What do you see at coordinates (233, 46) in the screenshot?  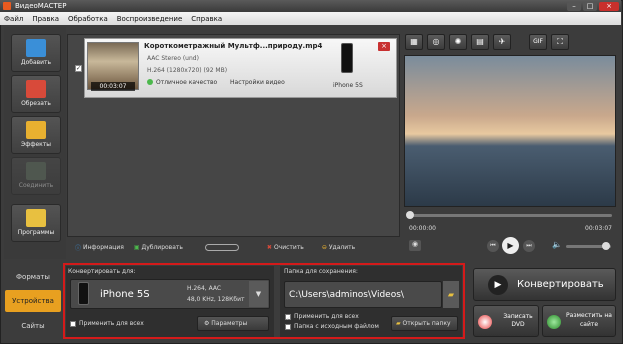 I see `file-name: Короткометражный Мультф...природу.mp4` at bounding box center [233, 46].